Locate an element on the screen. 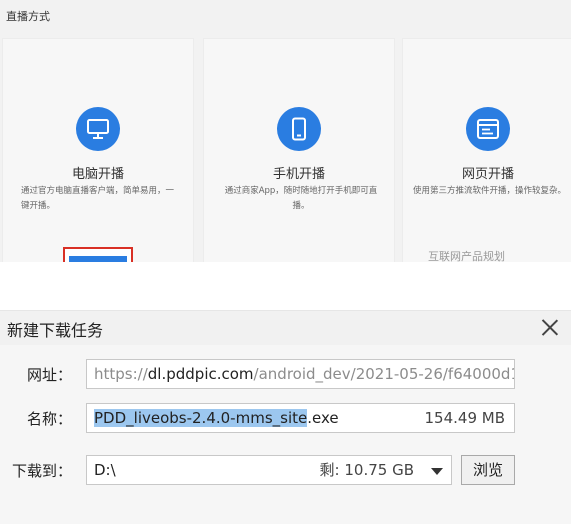 This screenshot has width=571, height=524. card-pc-live: 电脑开播 通过官方电脑直播客户端，简单易用，一键开播。 is located at coordinates (98, 150).